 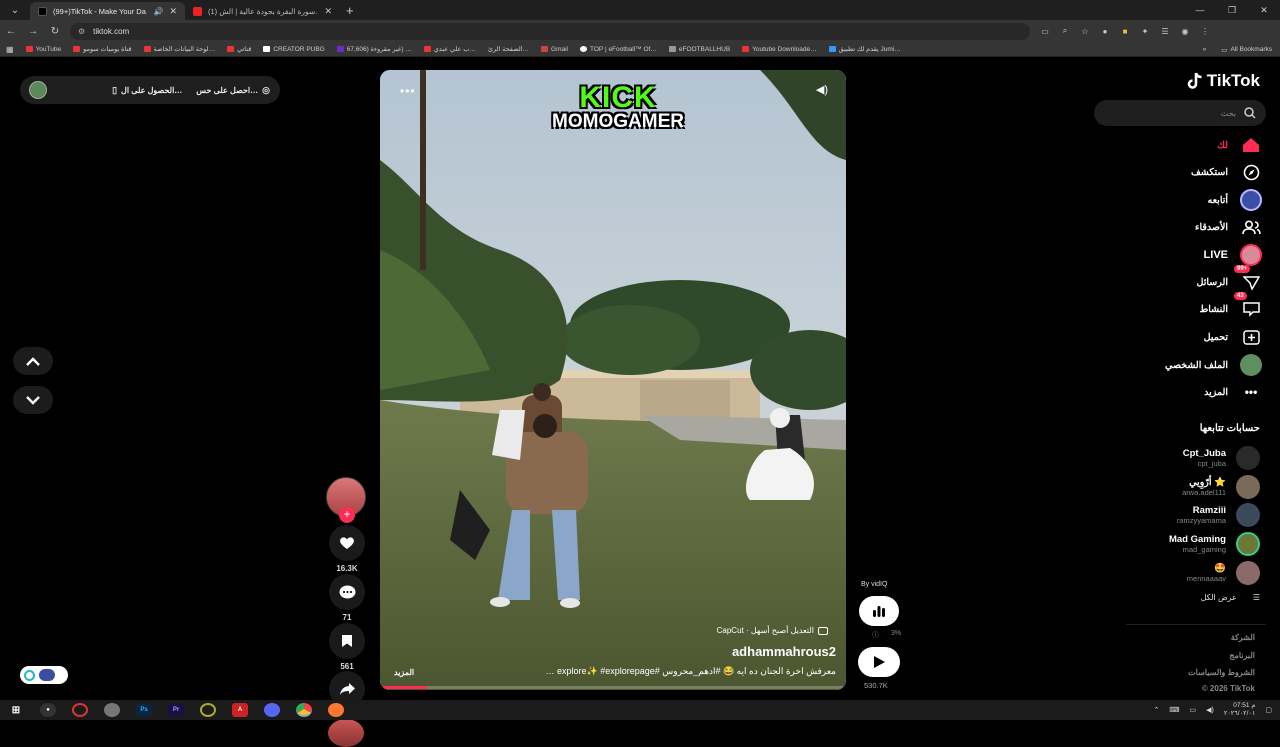 What do you see at coordinates (1145, 31) in the screenshot?
I see `extensions-puzzle-icon: ✦` at bounding box center [1145, 31].